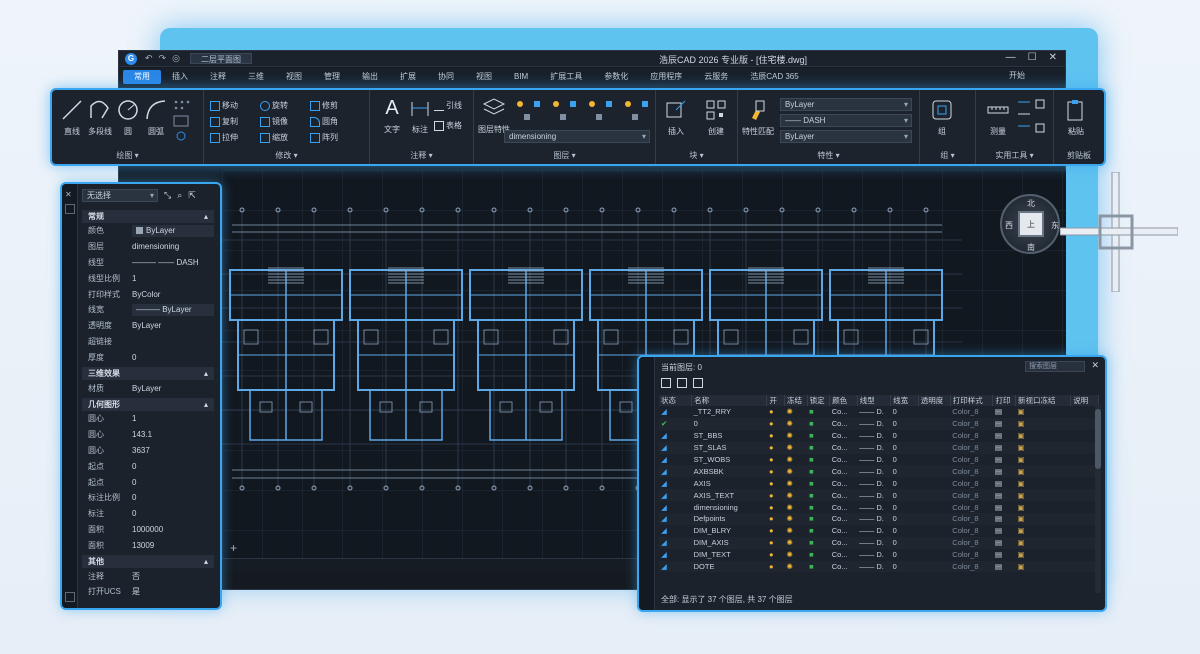 This screenshot has height=654, width=1200. Describe the element at coordinates (173, 262) in the screenshot. I see `property-value: ——— —— DASH` at that location.